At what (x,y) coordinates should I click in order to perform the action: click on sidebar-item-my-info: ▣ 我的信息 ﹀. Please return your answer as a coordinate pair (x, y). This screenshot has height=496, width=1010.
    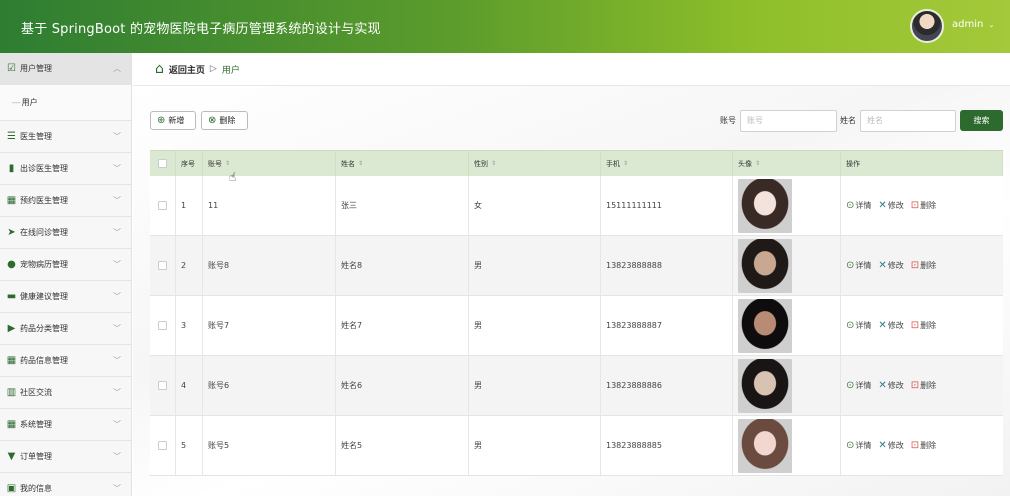
    Looking at the image, I should click on (65, 484).